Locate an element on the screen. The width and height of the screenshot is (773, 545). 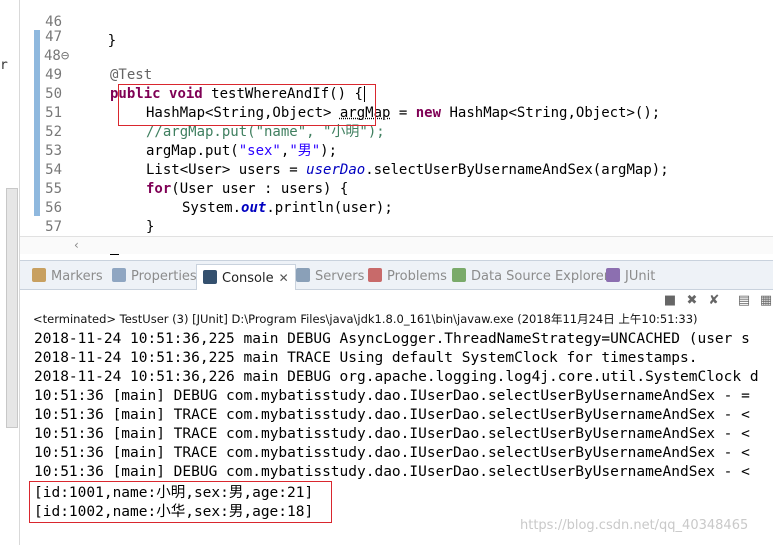
result-highlight-box is located at coordinates (180, 502).